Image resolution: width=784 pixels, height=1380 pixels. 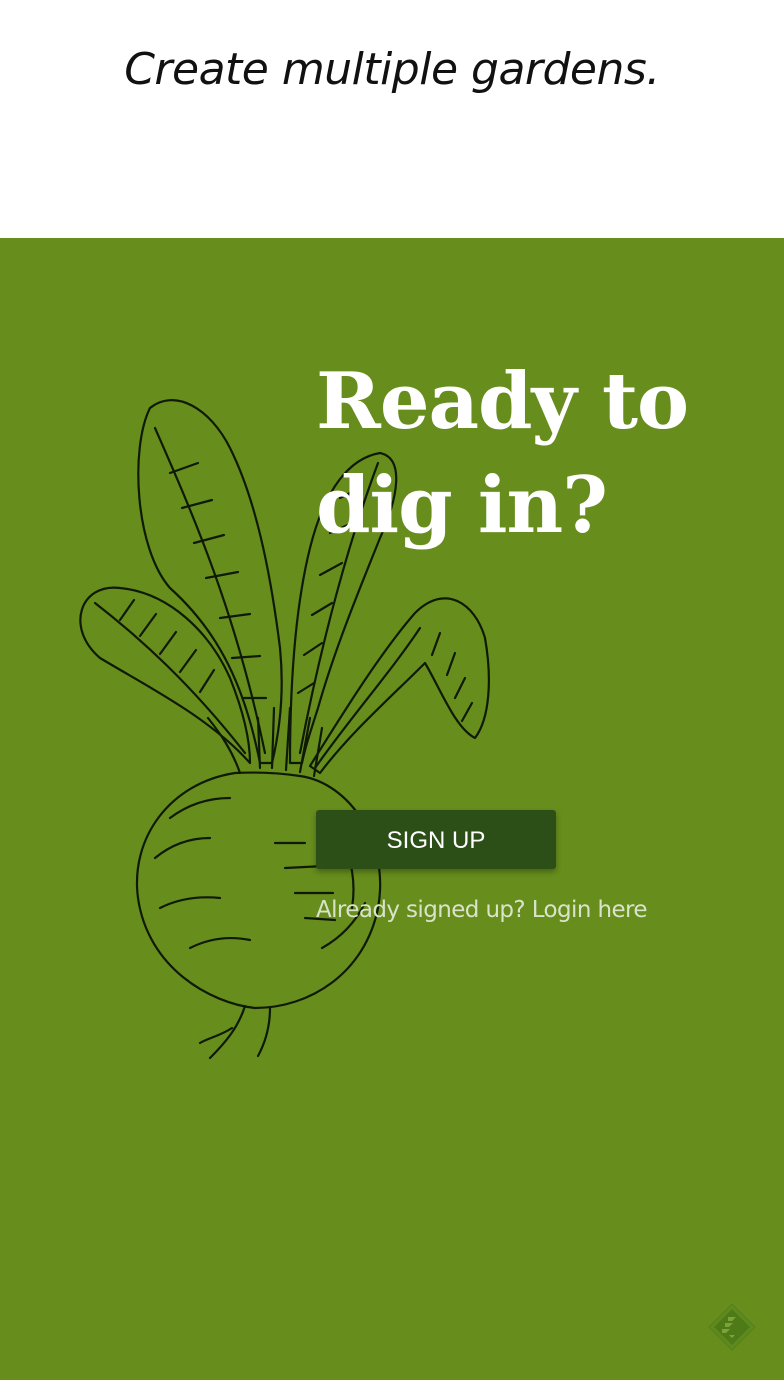 What do you see at coordinates (482, 910) in the screenshot?
I see `login-link: Already signed up? Login here` at bounding box center [482, 910].